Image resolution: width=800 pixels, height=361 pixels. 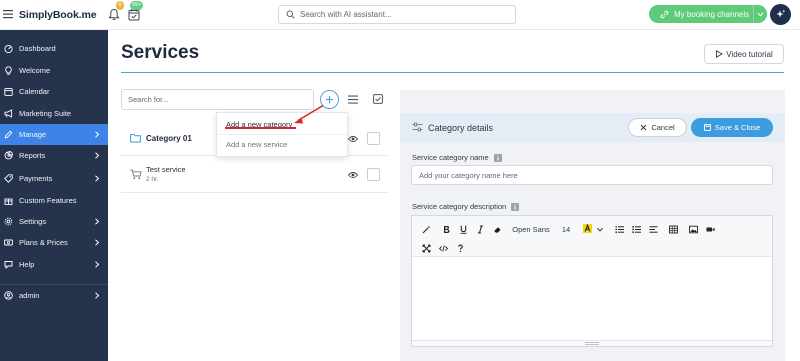 I want to click on hamburger-menu-icon, so click(x=8, y=14).